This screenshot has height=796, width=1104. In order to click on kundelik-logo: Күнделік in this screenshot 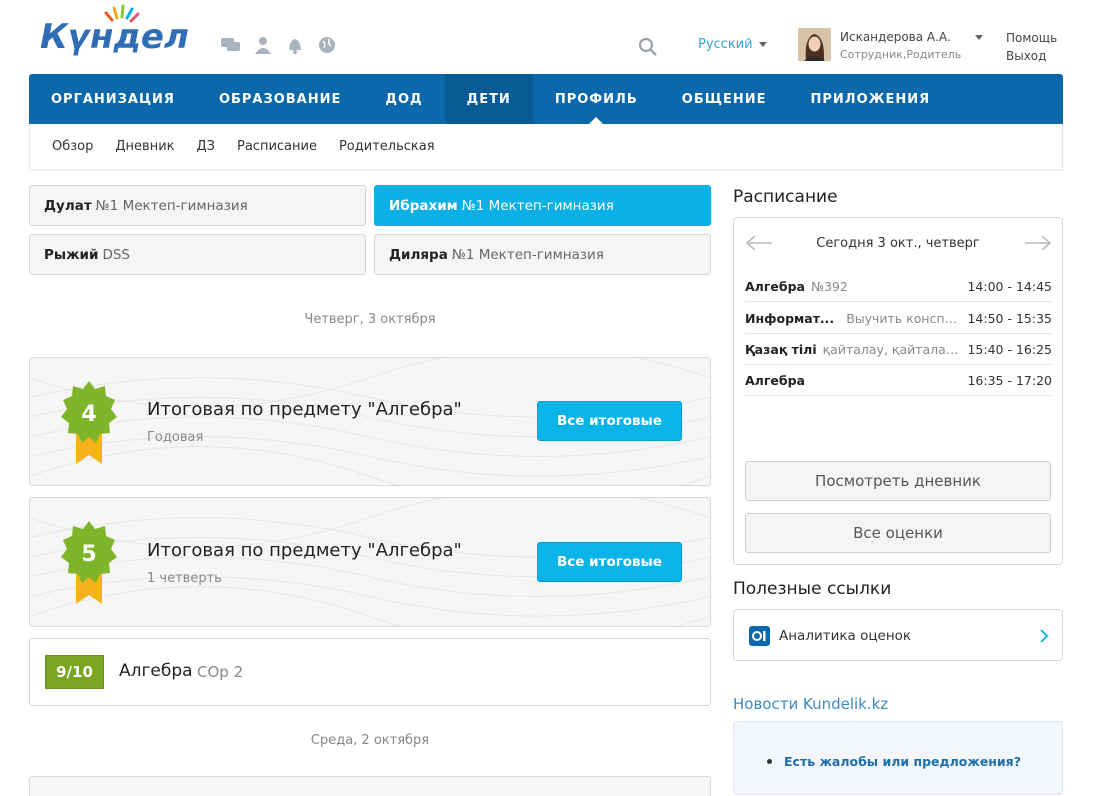, I will do `click(113, 34)`.